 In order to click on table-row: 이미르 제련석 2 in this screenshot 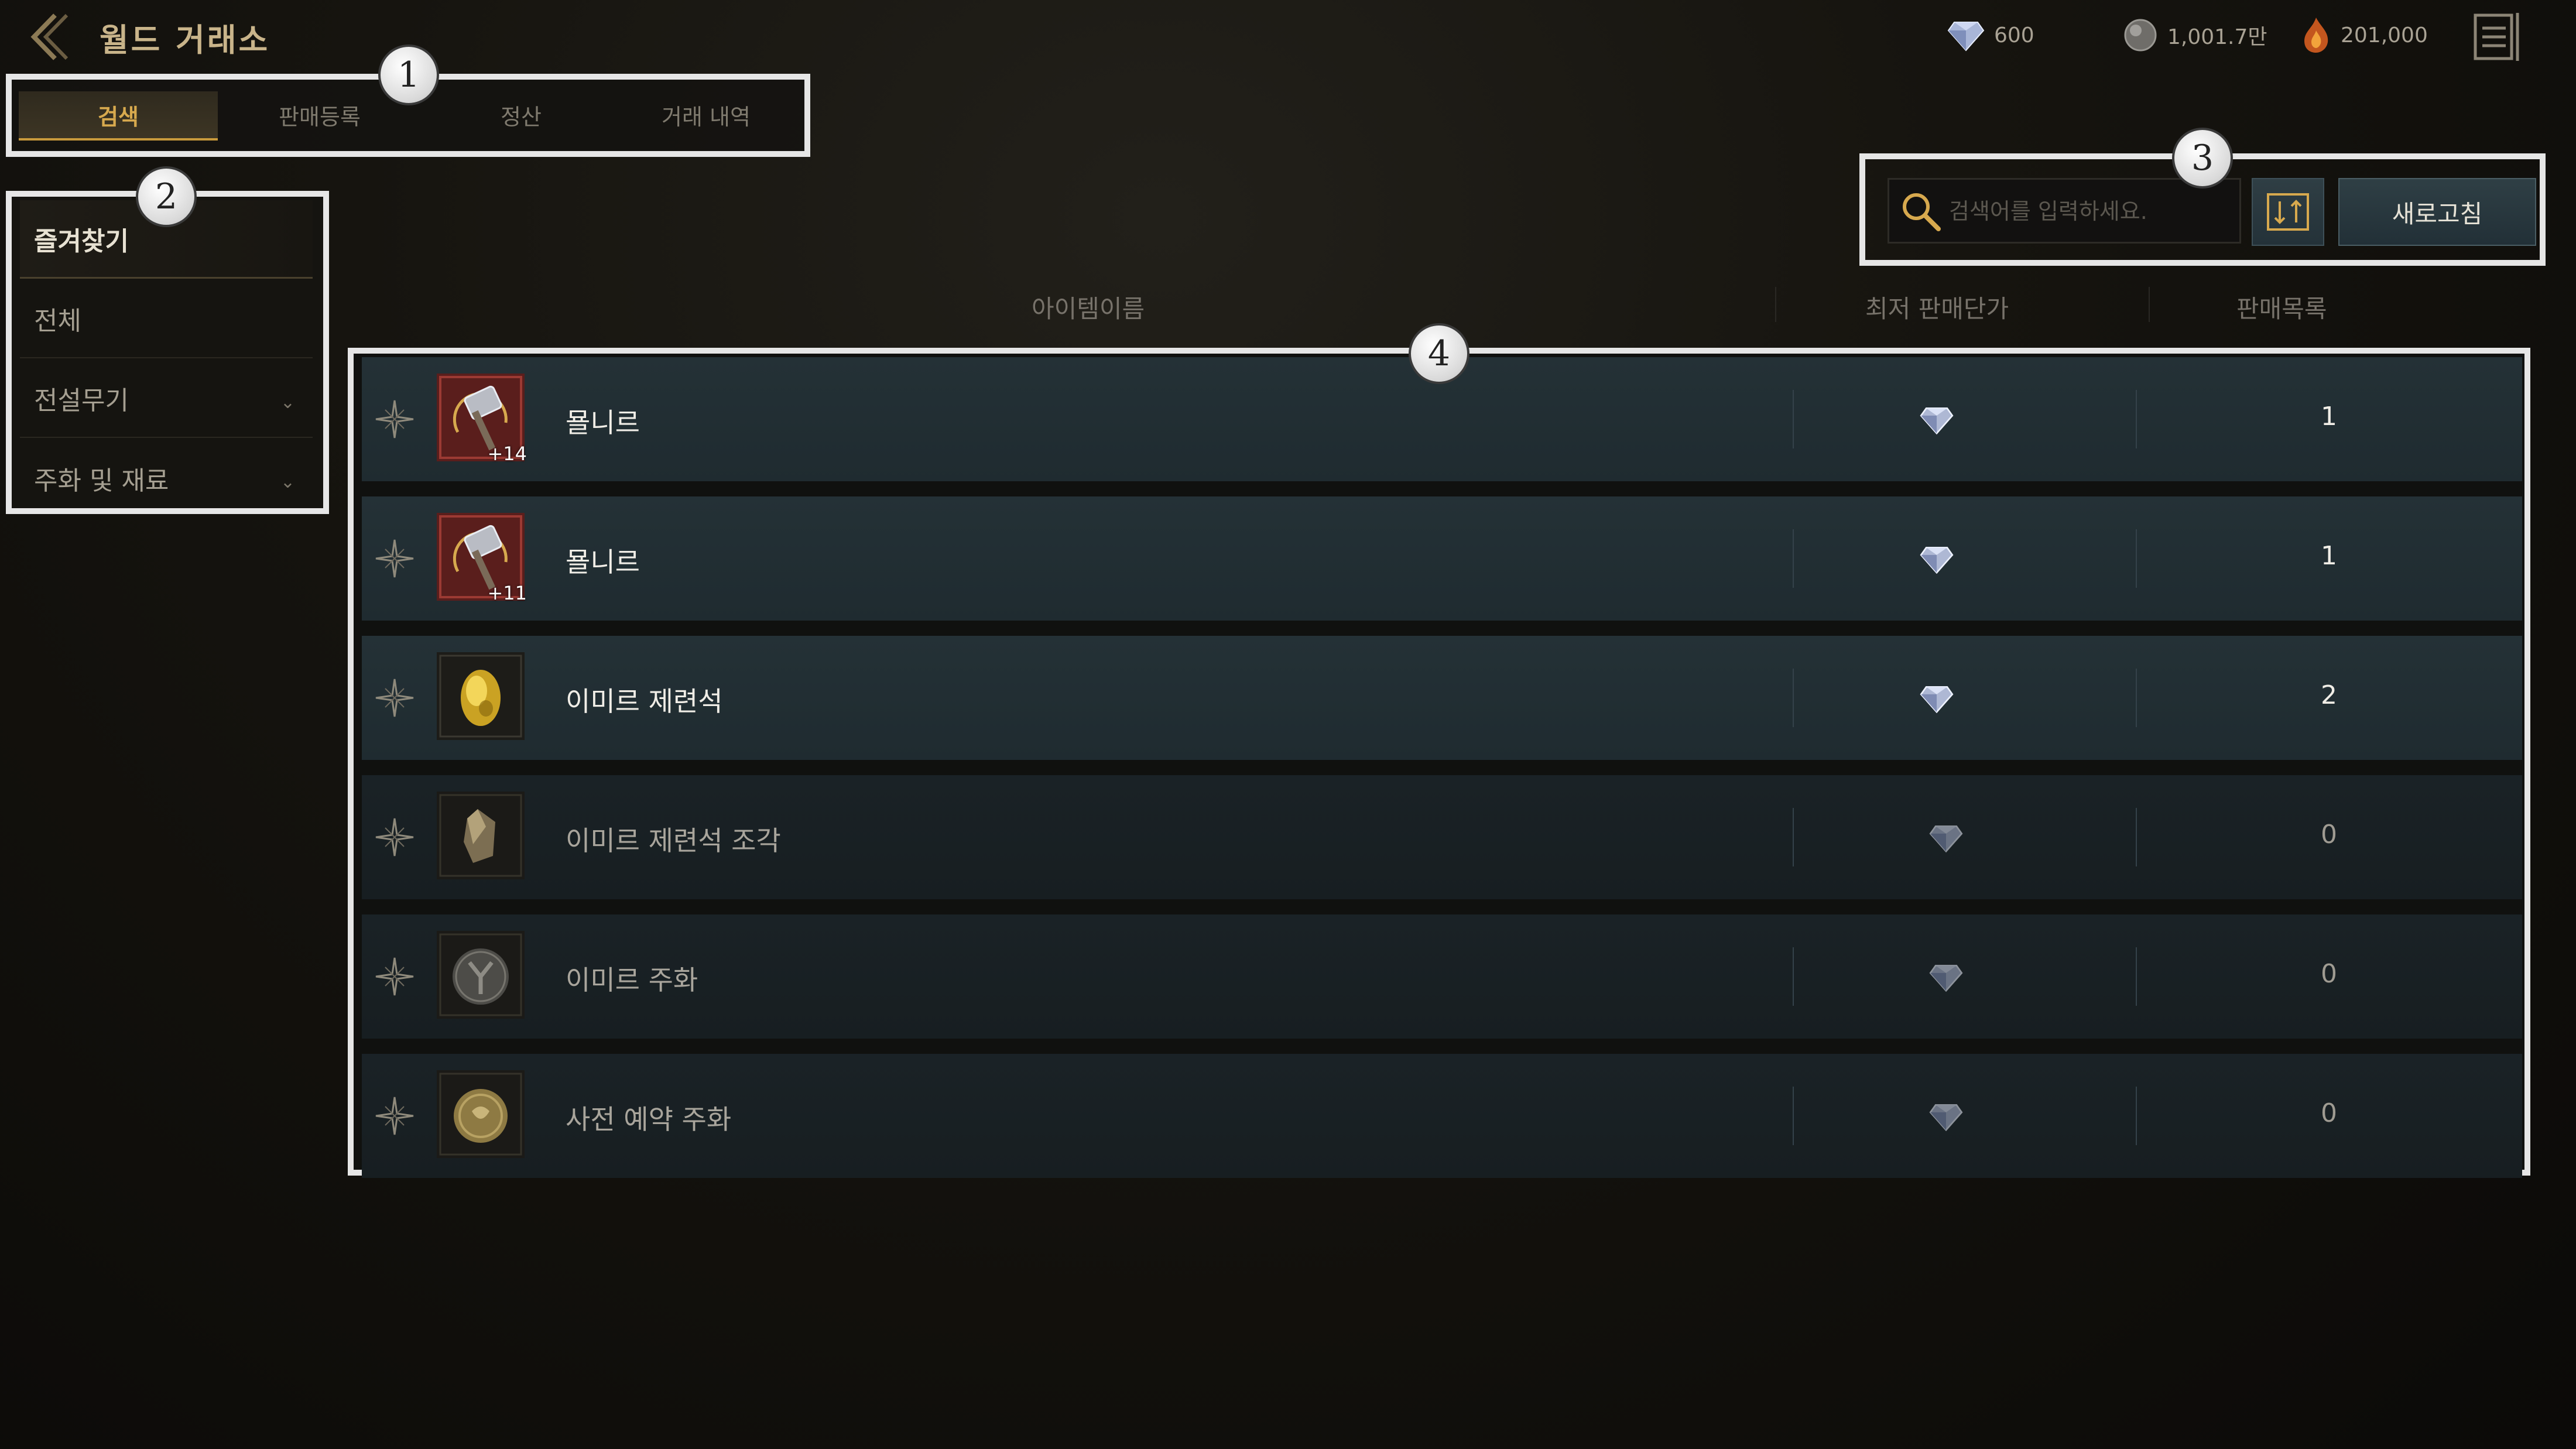, I will do `click(1442, 698)`.